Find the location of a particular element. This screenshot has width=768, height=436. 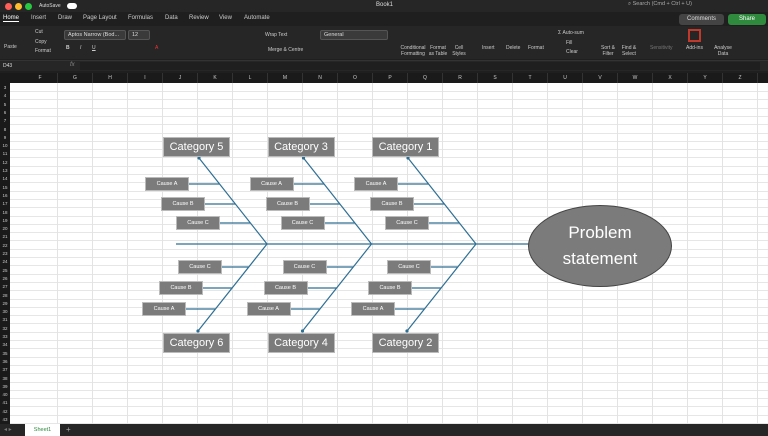

row-header-40: 40 is located at coordinates (5, 394).